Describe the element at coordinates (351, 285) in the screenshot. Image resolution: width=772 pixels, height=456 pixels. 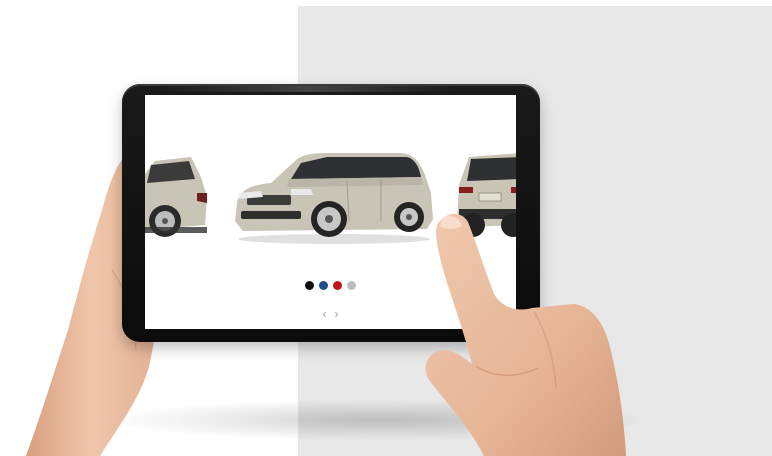
I see `color-swatch-silver` at that location.